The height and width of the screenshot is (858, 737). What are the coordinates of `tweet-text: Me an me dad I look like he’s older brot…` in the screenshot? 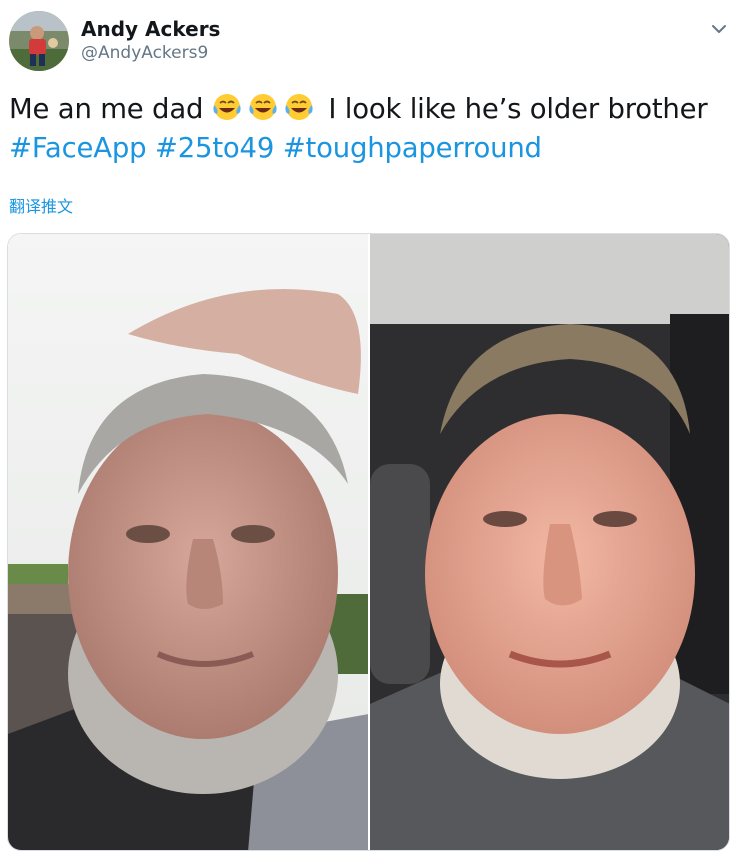 It's located at (370, 129).